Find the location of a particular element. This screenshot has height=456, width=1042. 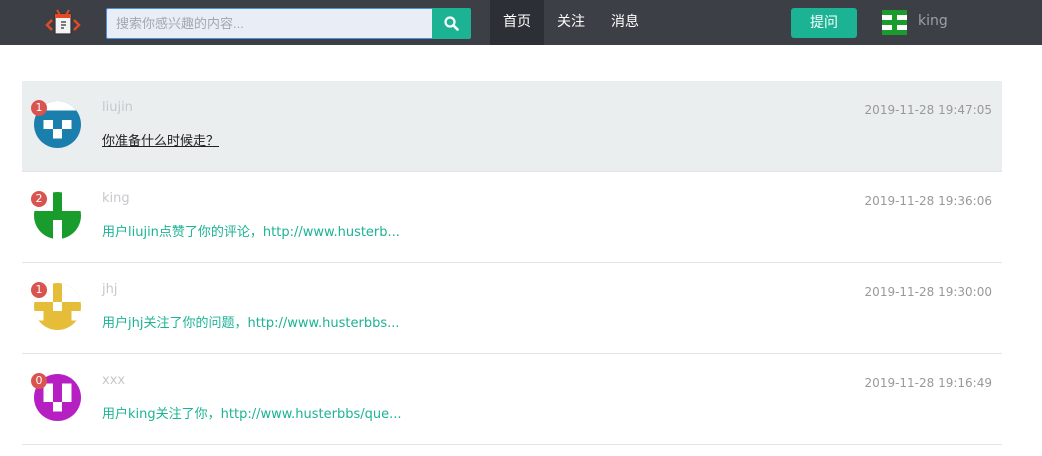

message-time: 2019-11-28 19:47:05 is located at coordinates (928, 110).